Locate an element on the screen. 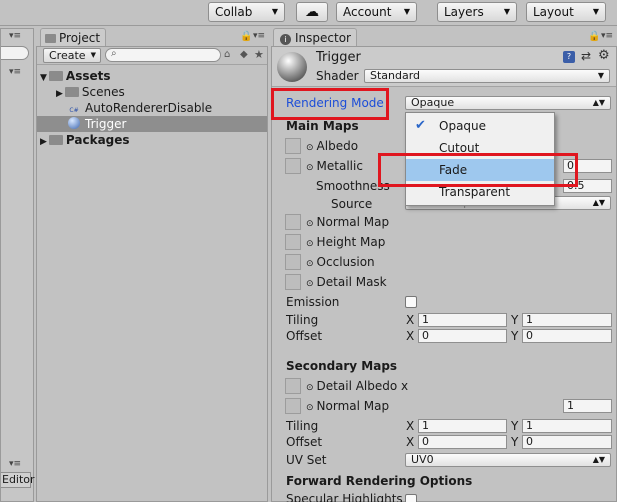 Image resolution: width=617 pixels, height=502 pixels. favorite-star-icon: ★ is located at coordinates (259, 54).